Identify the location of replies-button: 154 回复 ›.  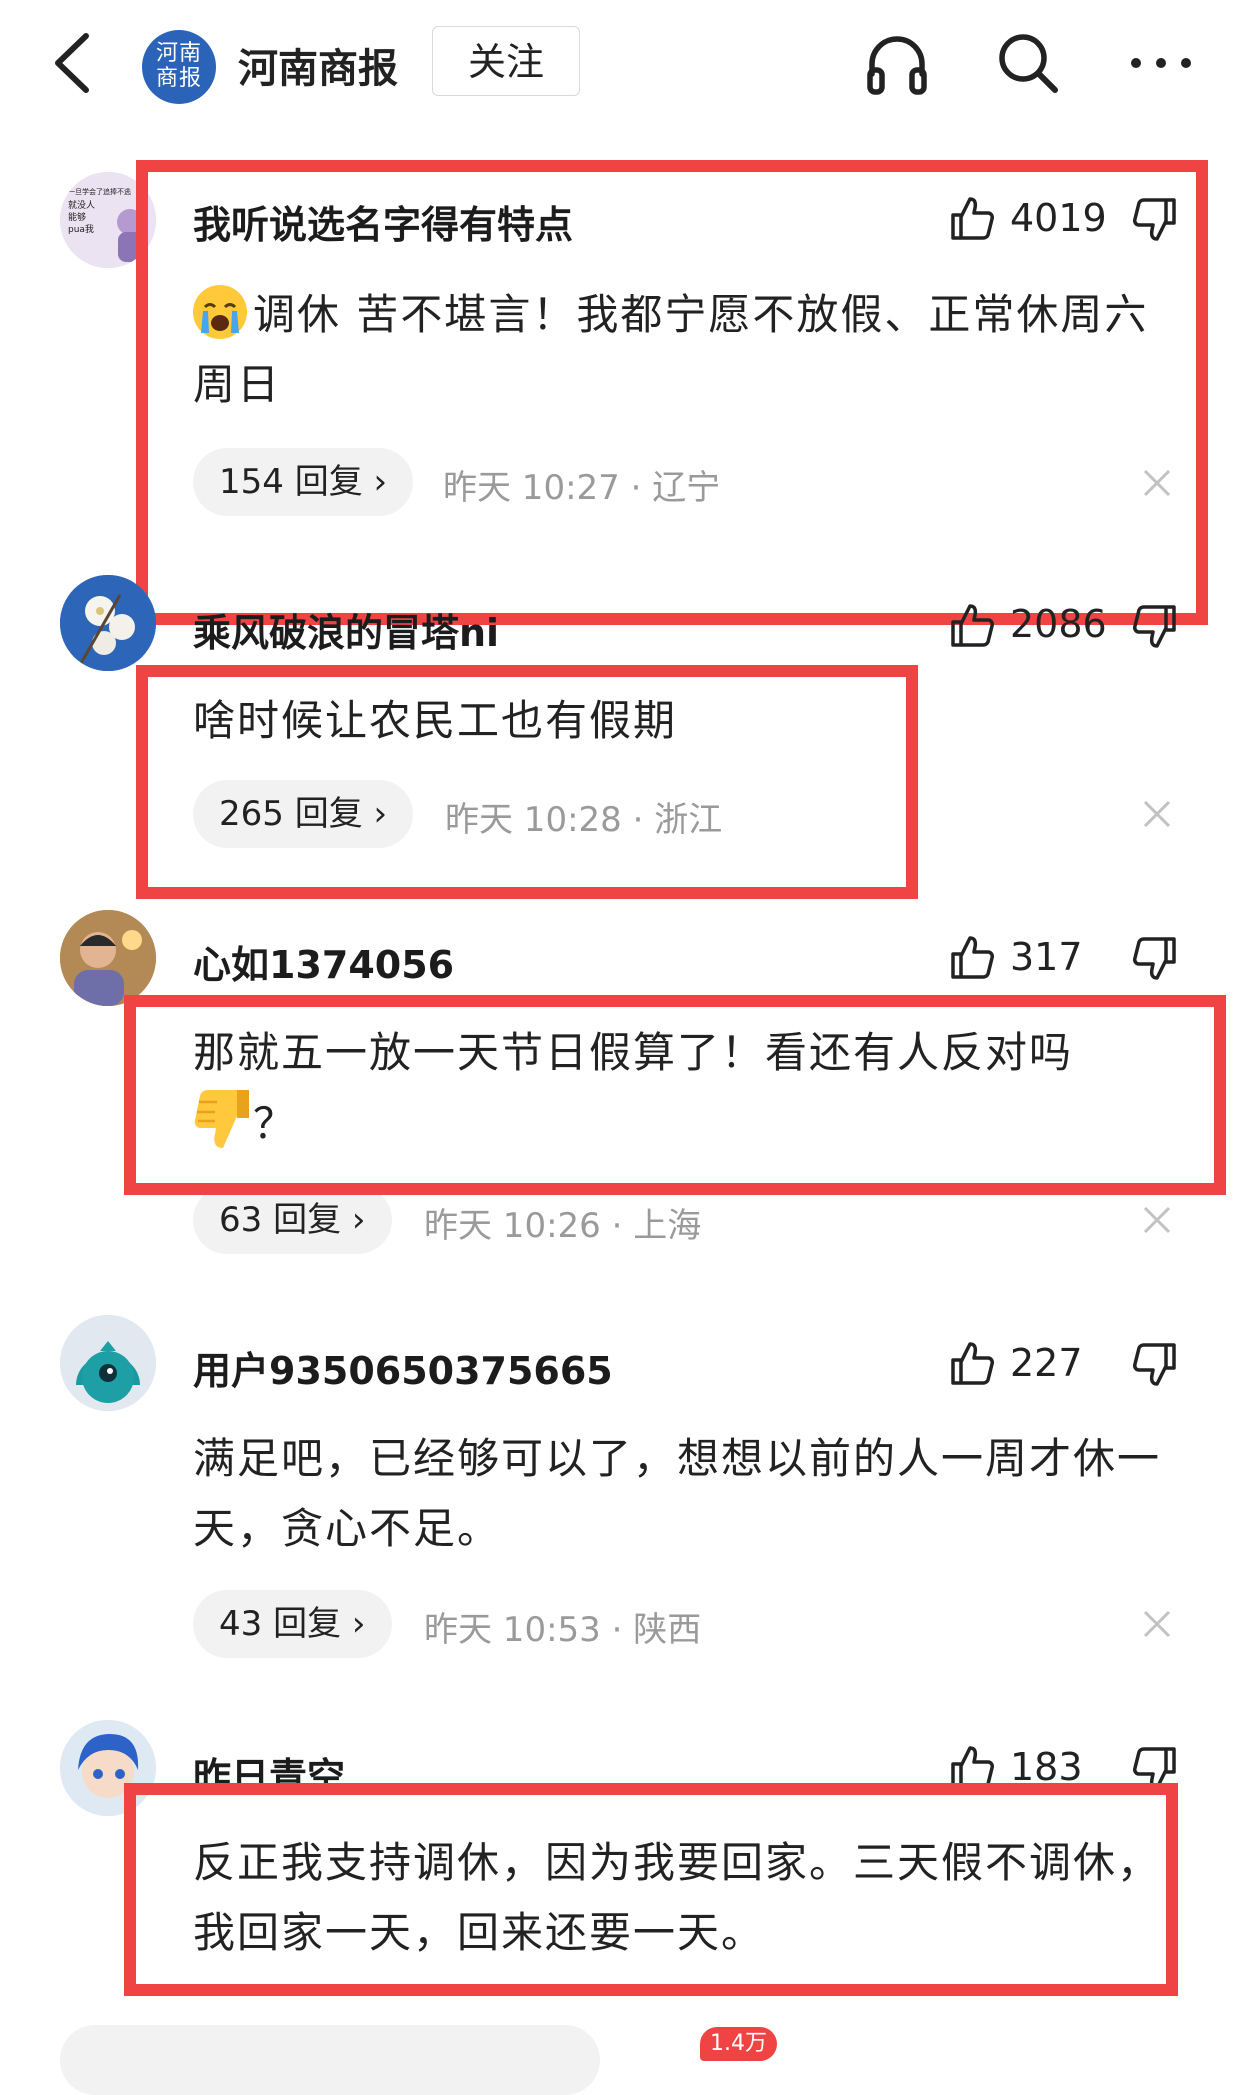
(303, 482).